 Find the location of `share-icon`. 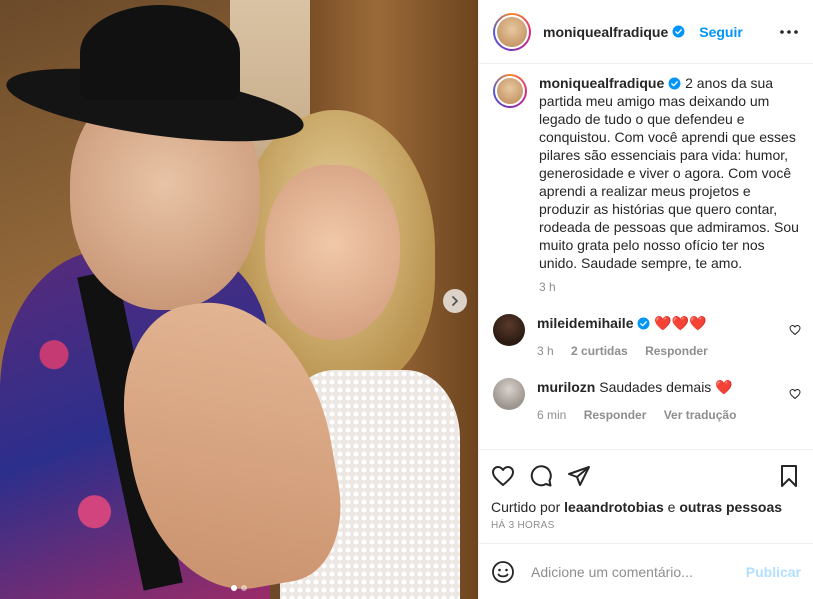

share-icon is located at coordinates (579, 476).